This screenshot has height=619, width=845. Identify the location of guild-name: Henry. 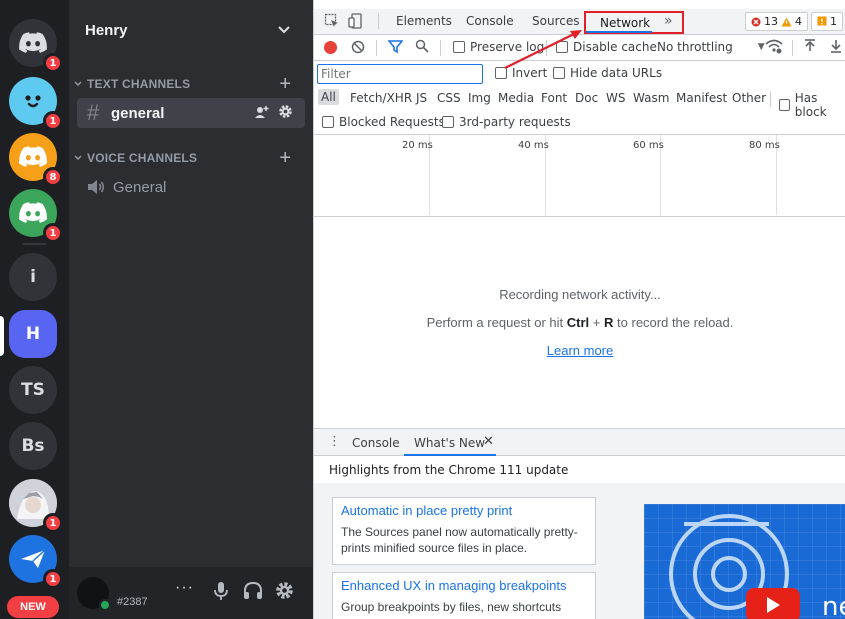
(106, 30).